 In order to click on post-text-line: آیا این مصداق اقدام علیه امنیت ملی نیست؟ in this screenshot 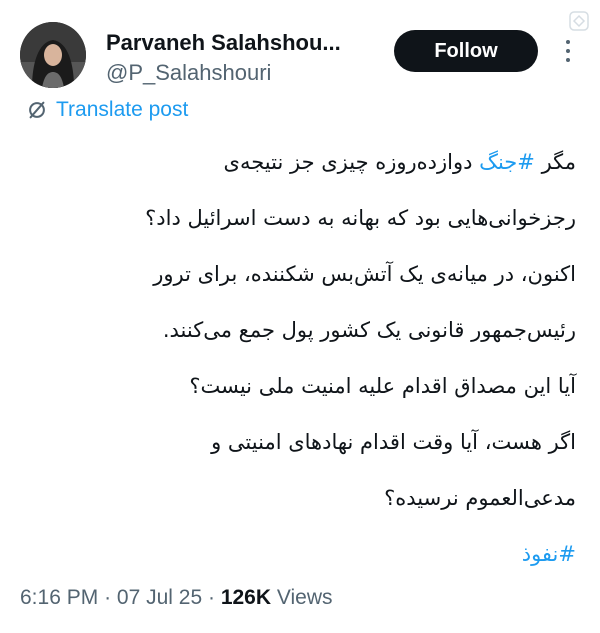, I will do `click(382, 386)`.